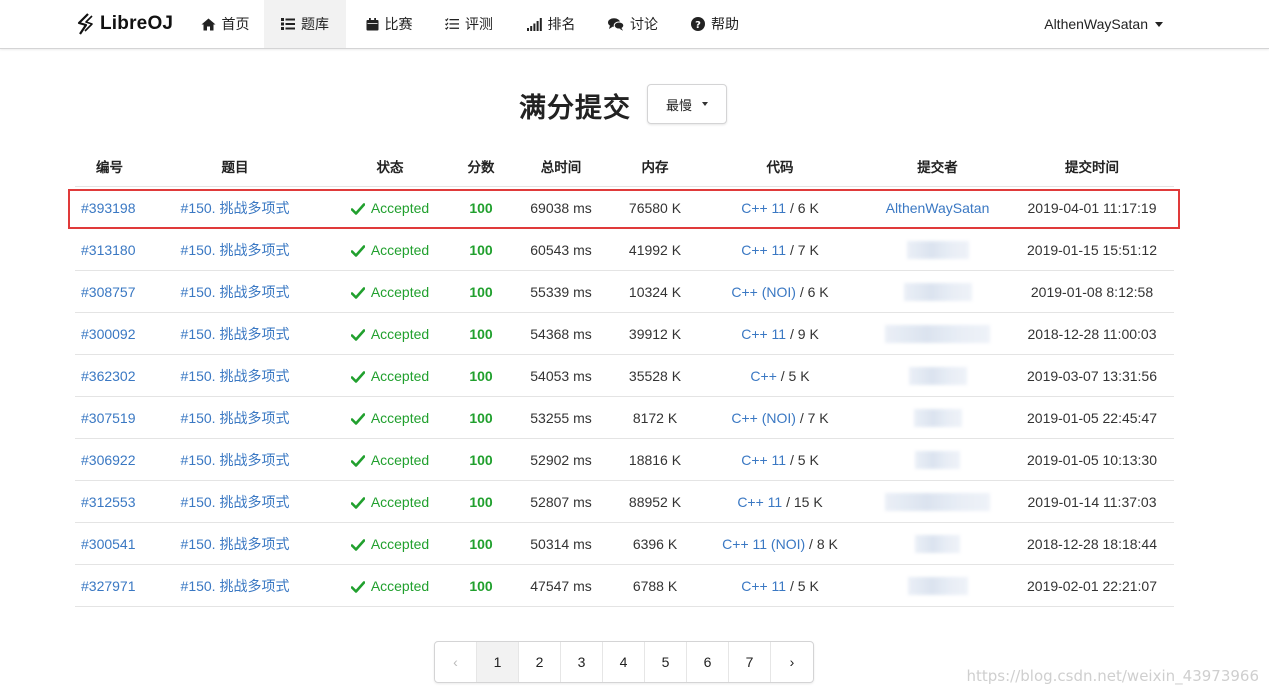 The image size is (1269, 695). I want to click on submission-id-link: #313180, so click(108, 250).